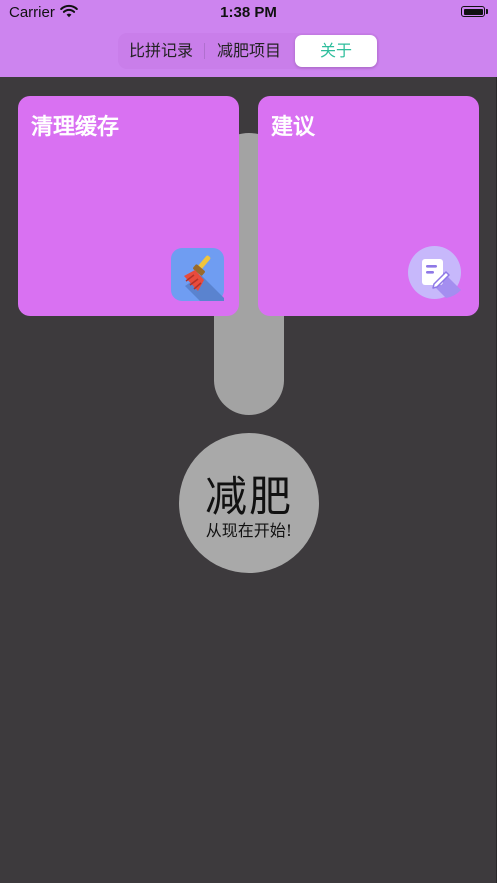 The height and width of the screenshot is (883, 497). Describe the element at coordinates (248, 496) in the screenshot. I see `logo-title: 减肥` at that location.